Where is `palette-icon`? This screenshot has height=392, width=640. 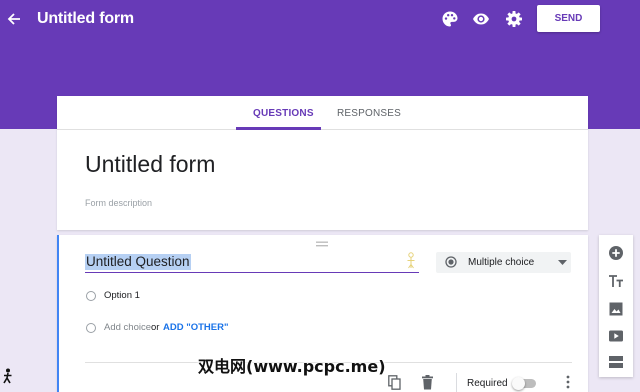 palette-icon is located at coordinates (450, 19).